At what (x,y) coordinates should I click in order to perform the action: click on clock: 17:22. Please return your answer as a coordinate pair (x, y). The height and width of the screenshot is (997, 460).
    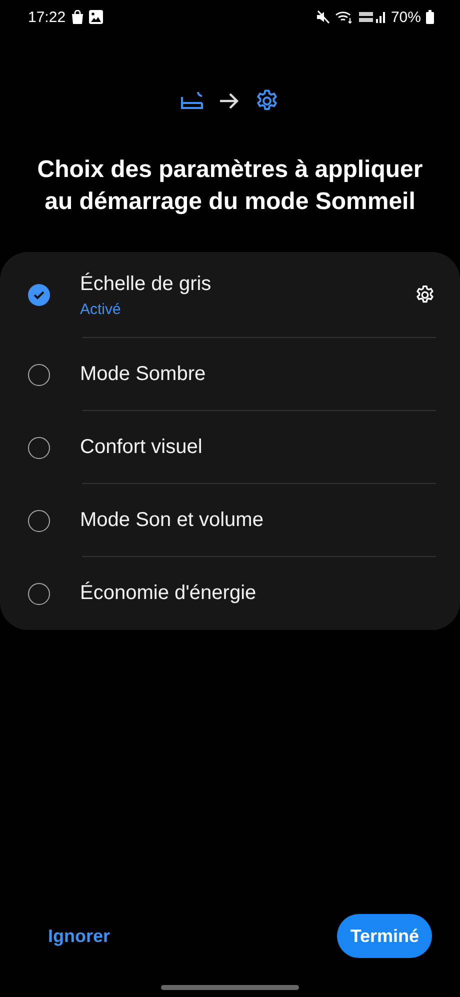
    Looking at the image, I should click on (47, 17).